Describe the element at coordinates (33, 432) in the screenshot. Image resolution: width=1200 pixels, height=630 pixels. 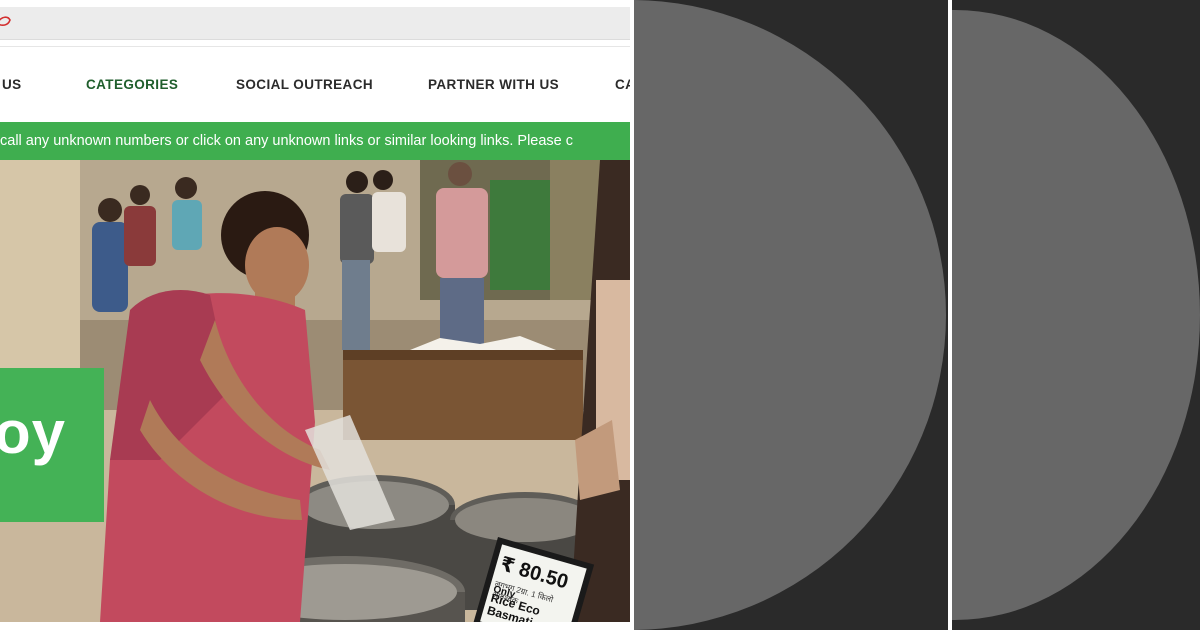
I see `hero-headline: oy` at that location.